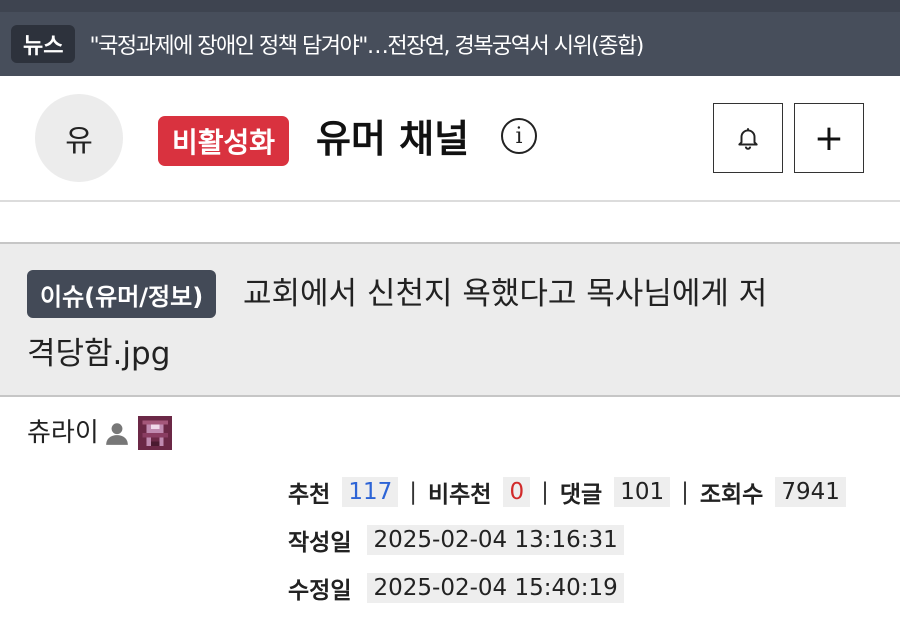 The image size is (900, 622). I want to click on modified-label: 수정일, so click(320, 591).